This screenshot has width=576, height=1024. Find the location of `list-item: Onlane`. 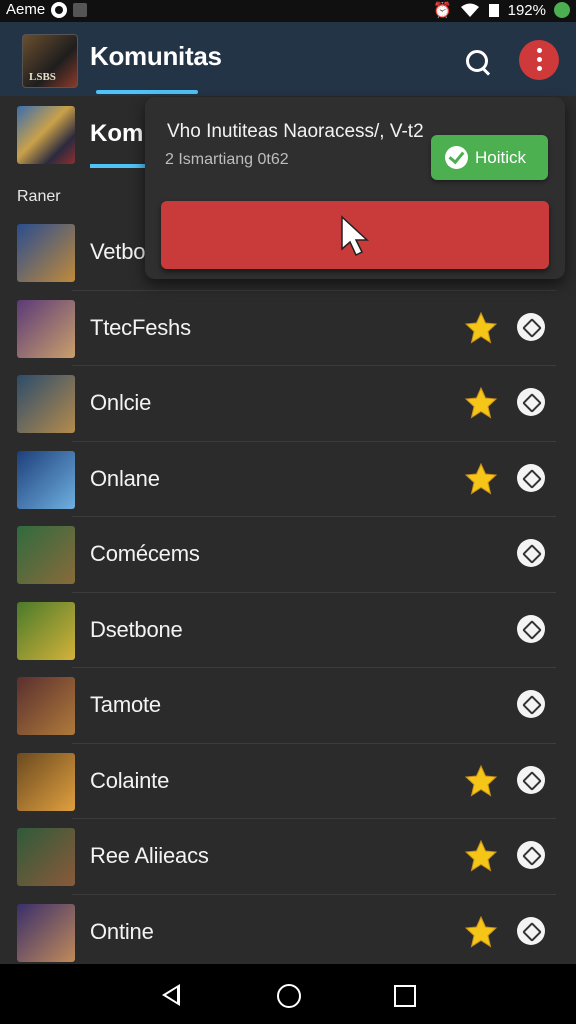

list-item: Onlane is located at coordinates (286, 478).